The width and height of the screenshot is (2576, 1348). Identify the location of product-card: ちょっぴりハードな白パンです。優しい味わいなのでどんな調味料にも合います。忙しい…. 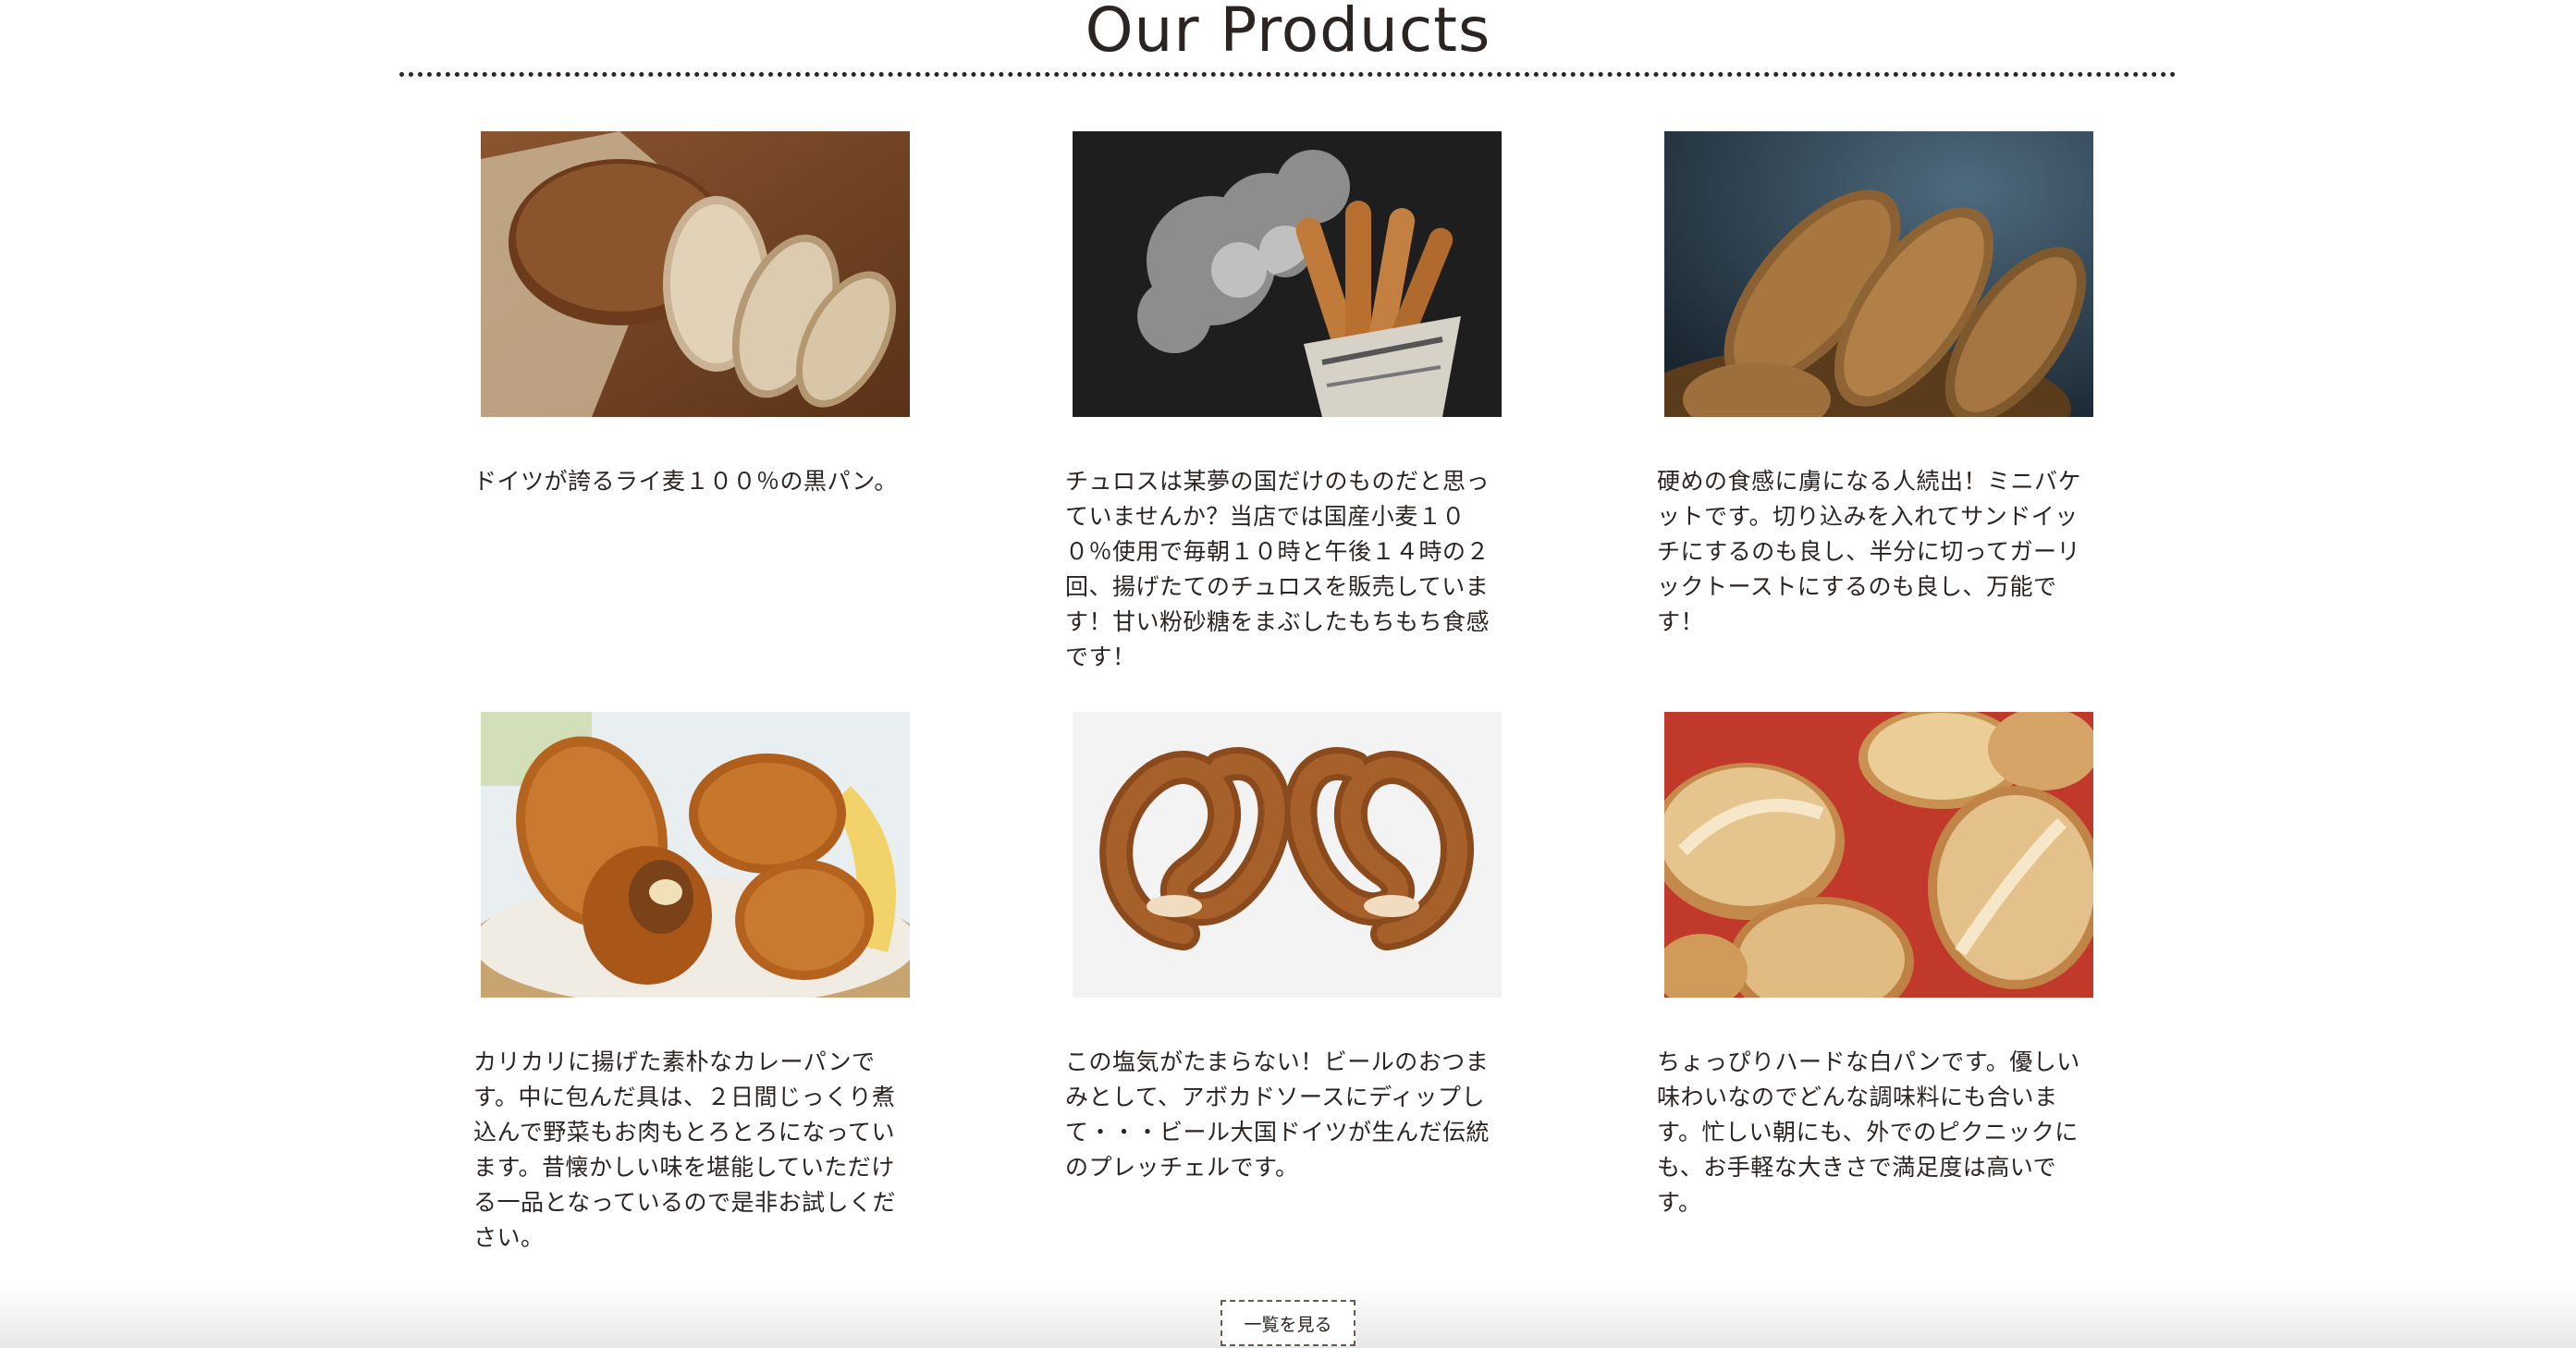
(1875, 966).